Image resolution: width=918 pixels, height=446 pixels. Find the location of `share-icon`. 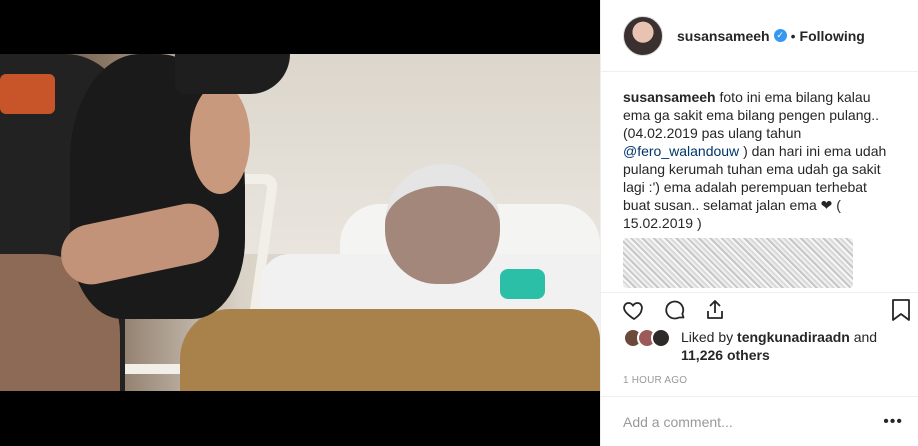

share-icon is located at coordinates (715, 309).